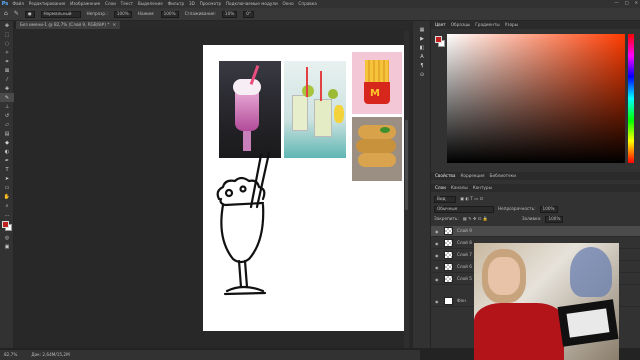 Image resolution: width=640 pixels, height=360 pixels. I want to click on tab-close-icon: ✕, so click(114, 24).